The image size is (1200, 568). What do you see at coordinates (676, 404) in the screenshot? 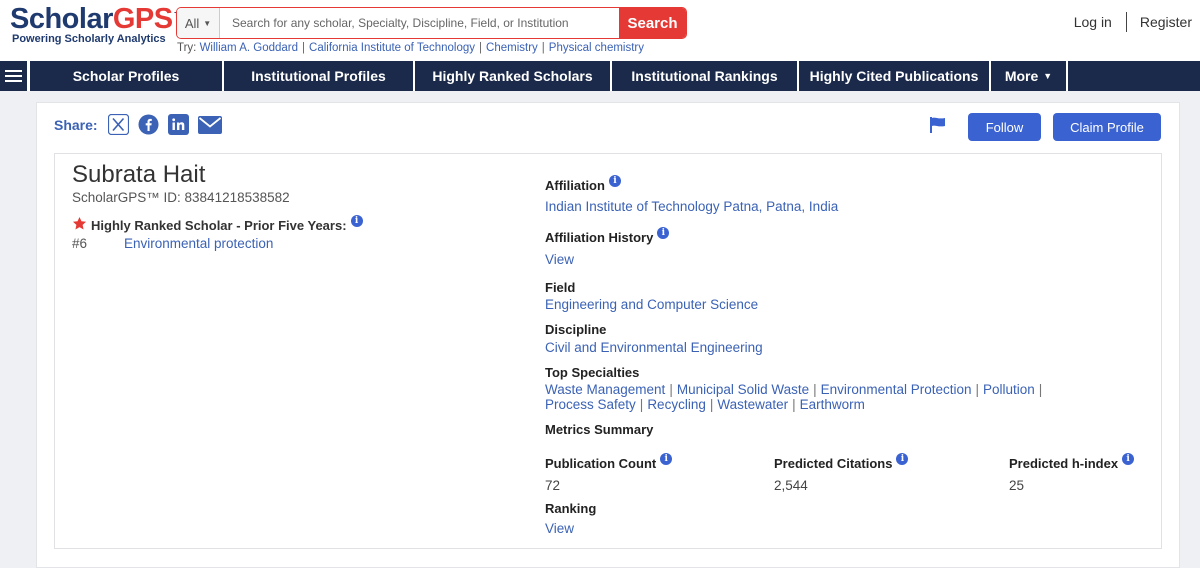
I see `specialty-link: Recycling` at bounding box center [676, 404].